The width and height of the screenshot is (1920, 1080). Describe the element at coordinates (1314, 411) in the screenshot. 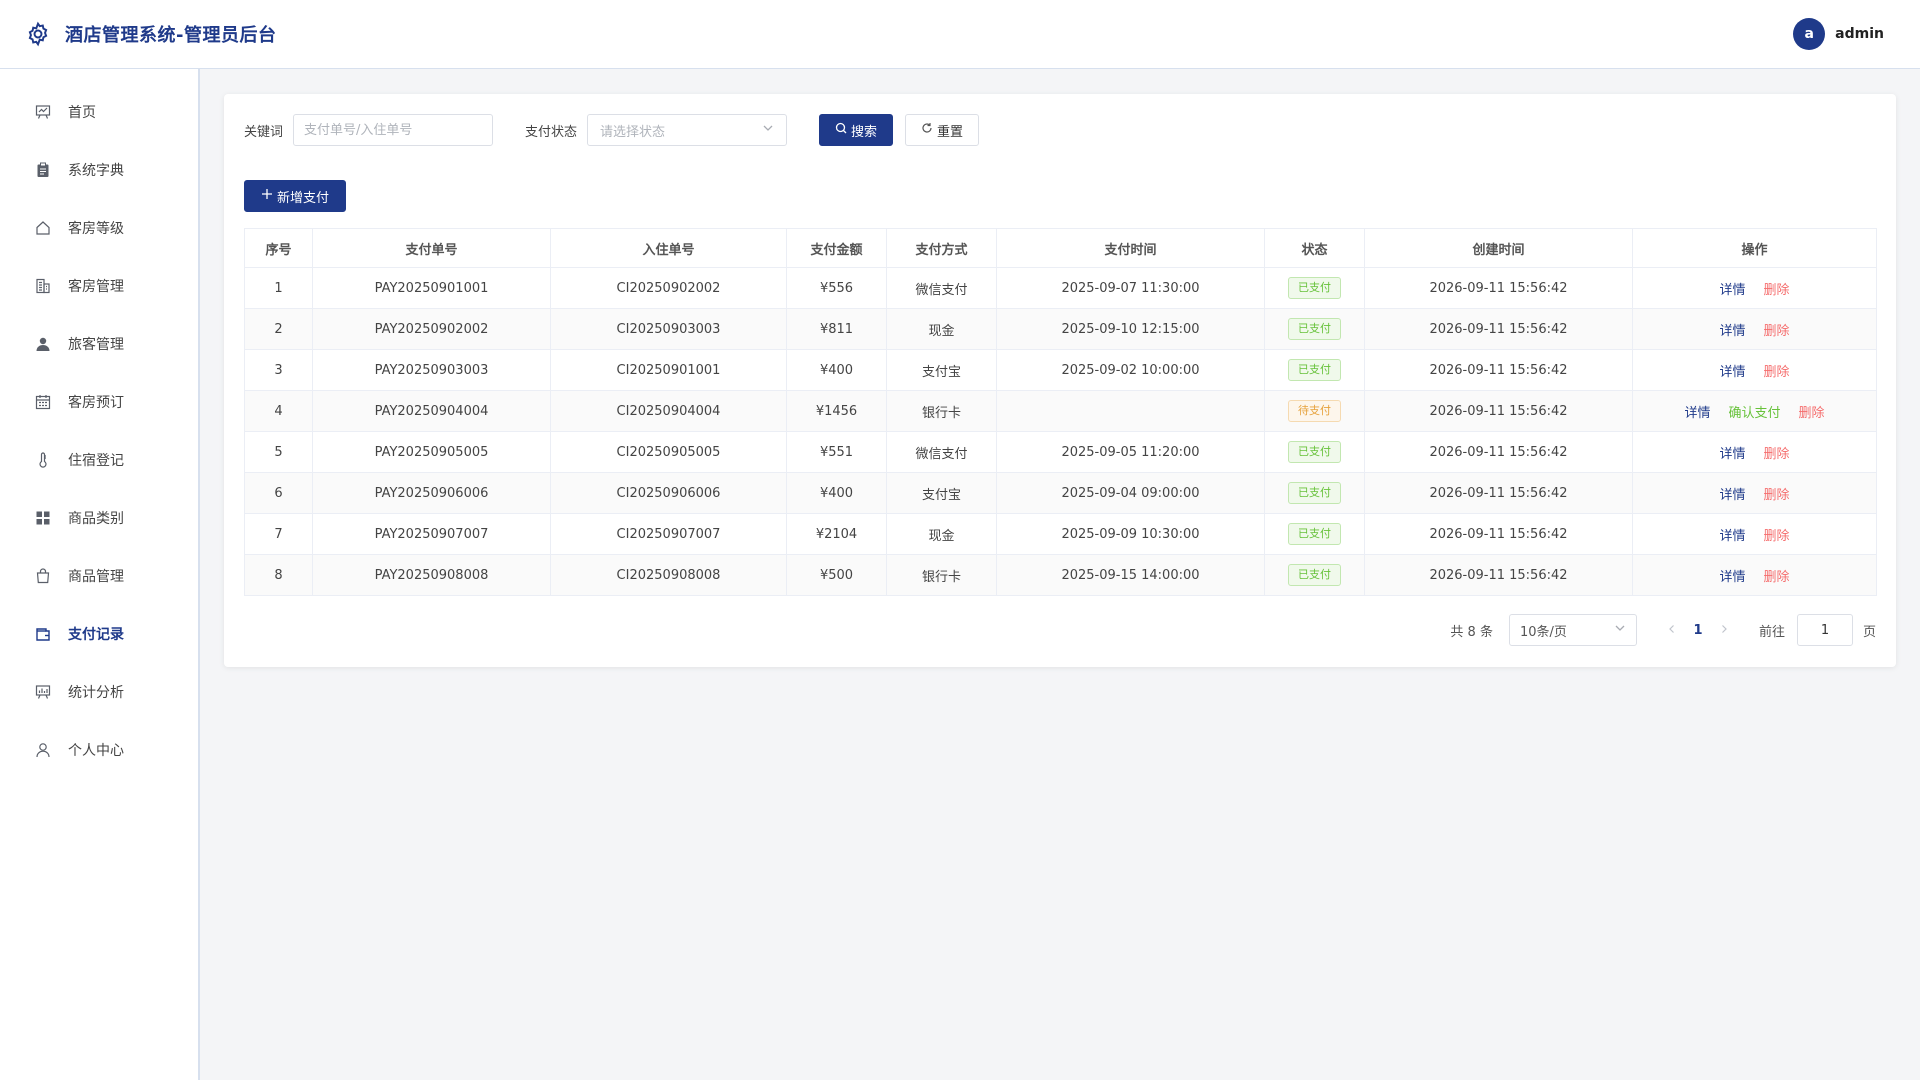

I see `cell-status: 待支付` at that location.